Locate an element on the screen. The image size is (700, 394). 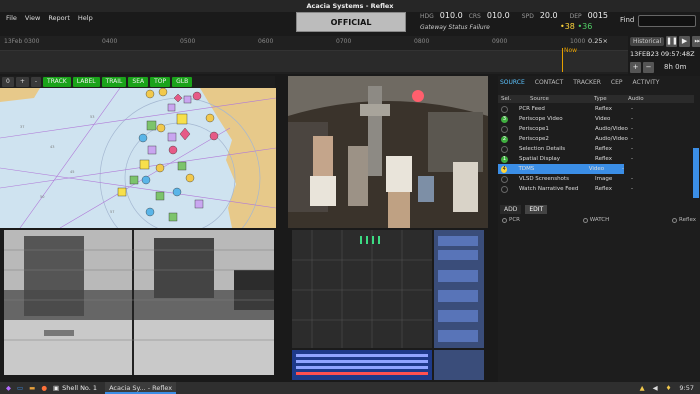
tab-activity: ACTIVITY is located at coordinates (646, 82).